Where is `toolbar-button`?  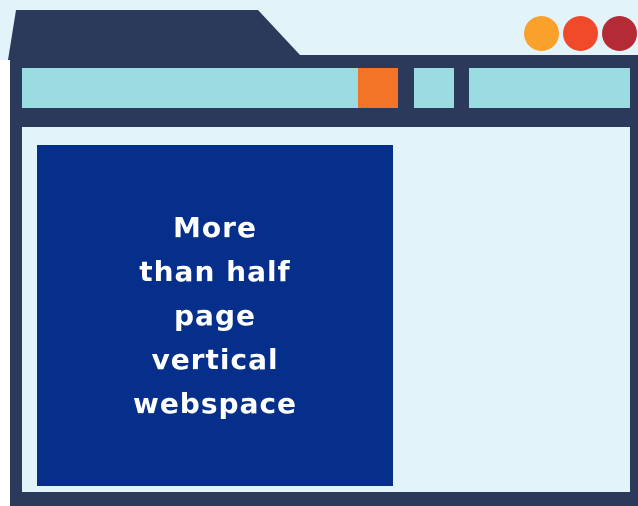
toolbar-button is located at coordinates (434, 88).